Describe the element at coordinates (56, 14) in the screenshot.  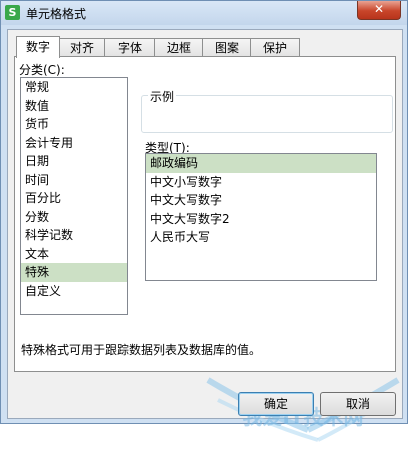
I see `window-title: 单元格格式` at that location.